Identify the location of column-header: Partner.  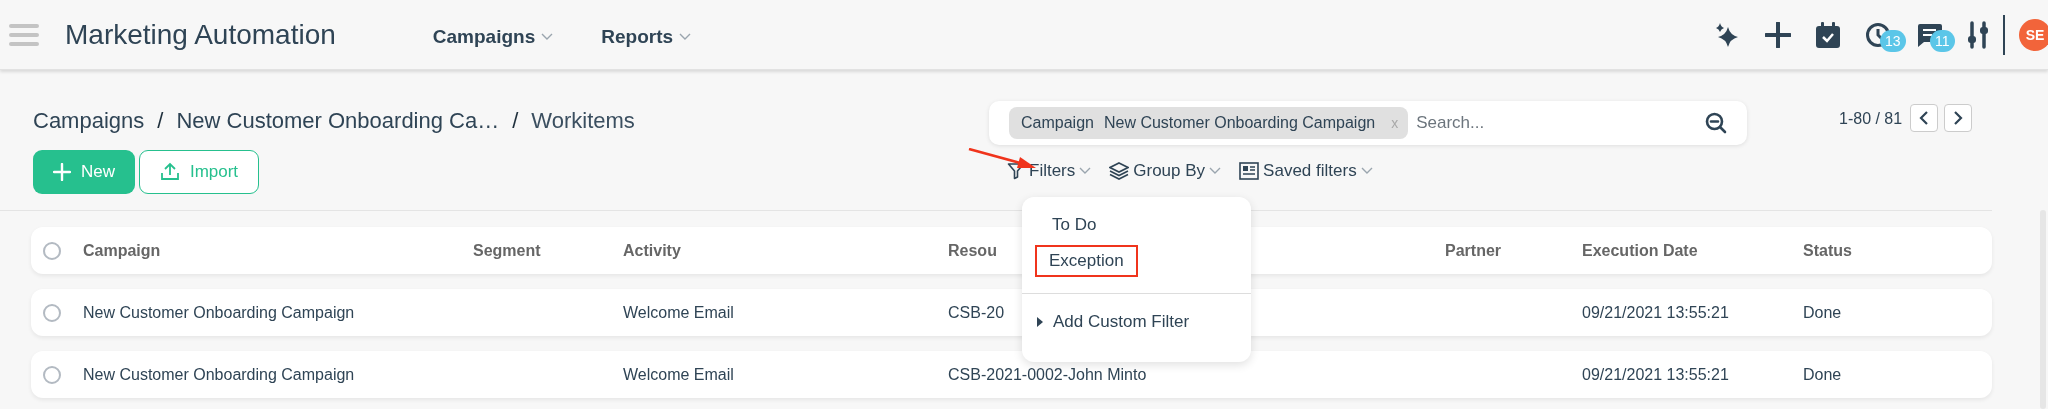
(1473, 250).